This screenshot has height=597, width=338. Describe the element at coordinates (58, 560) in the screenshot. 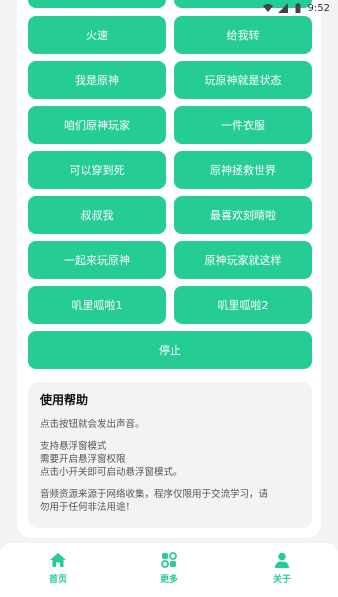

I see `home-icon` at that location.